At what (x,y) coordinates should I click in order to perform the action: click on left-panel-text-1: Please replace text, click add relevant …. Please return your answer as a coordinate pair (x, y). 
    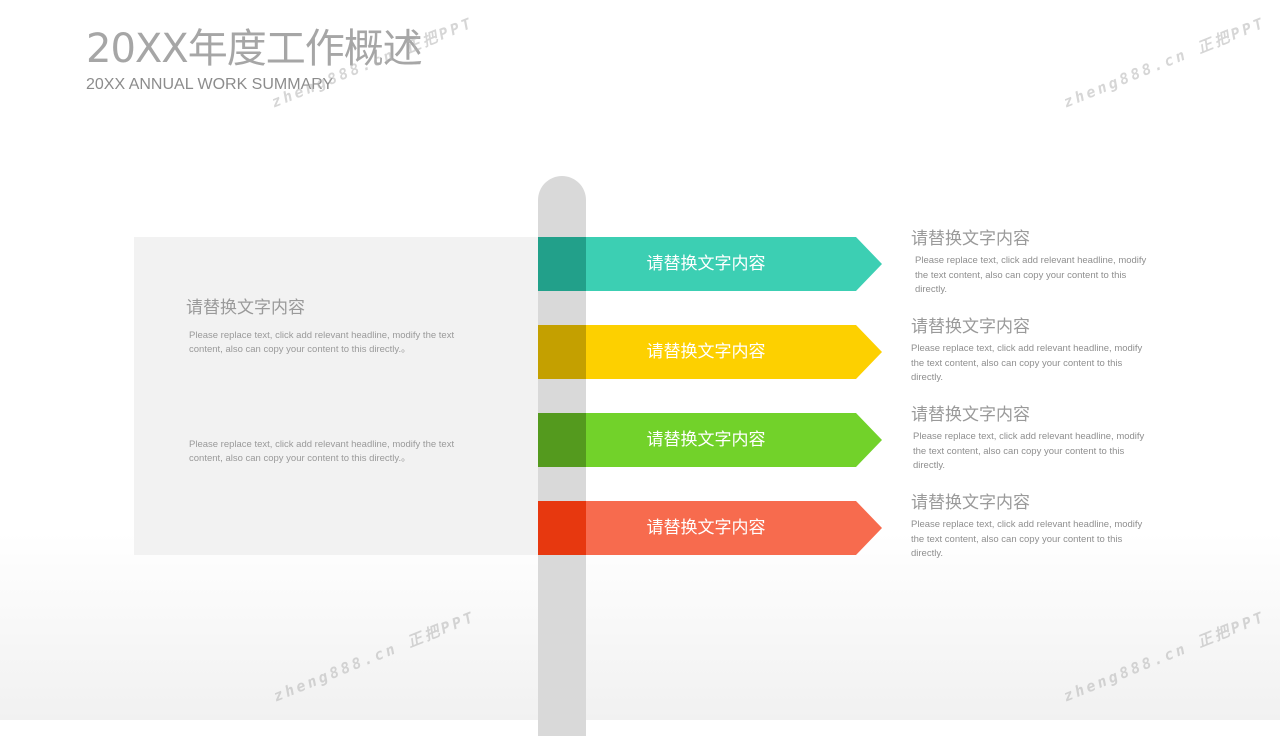
    Looking at the image, I should click on (322, 342).